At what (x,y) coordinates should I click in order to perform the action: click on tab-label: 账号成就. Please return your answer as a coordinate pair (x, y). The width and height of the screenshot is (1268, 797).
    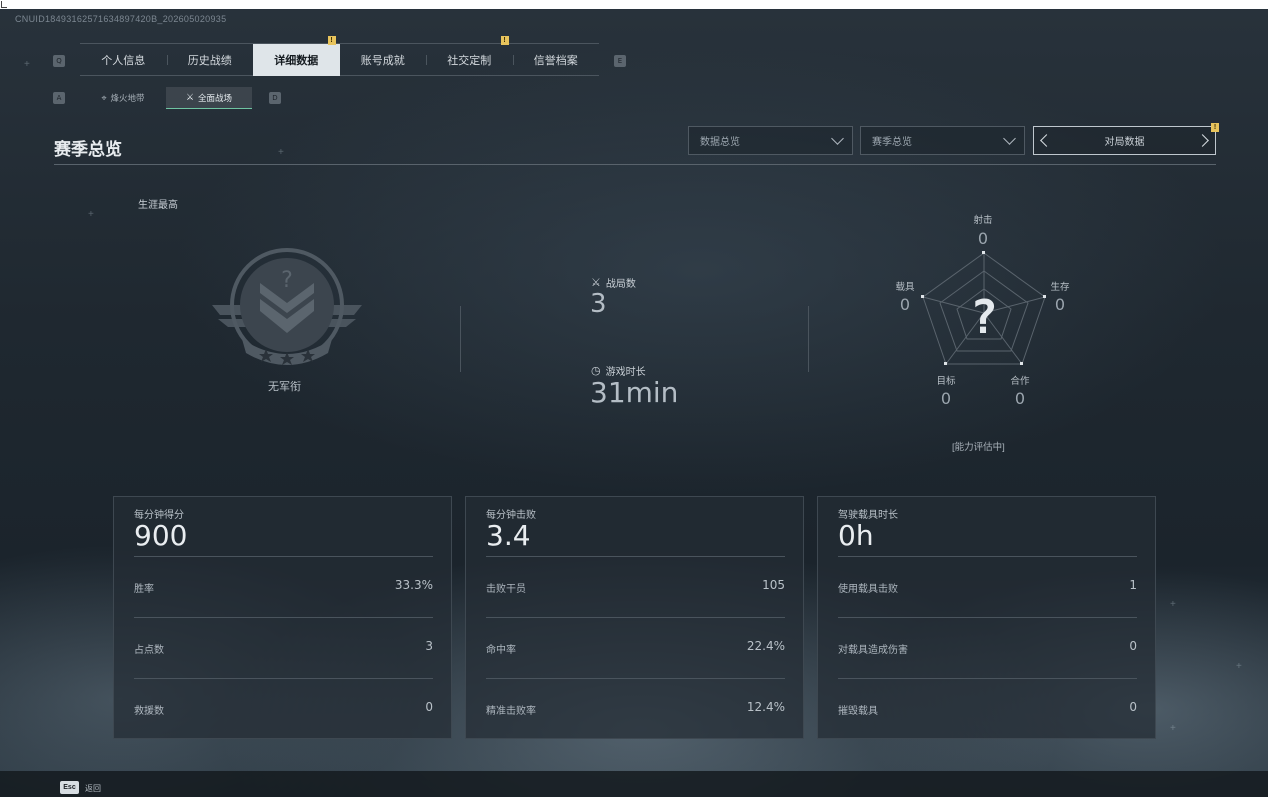
    Looking at the image, I should click on (382, 61).